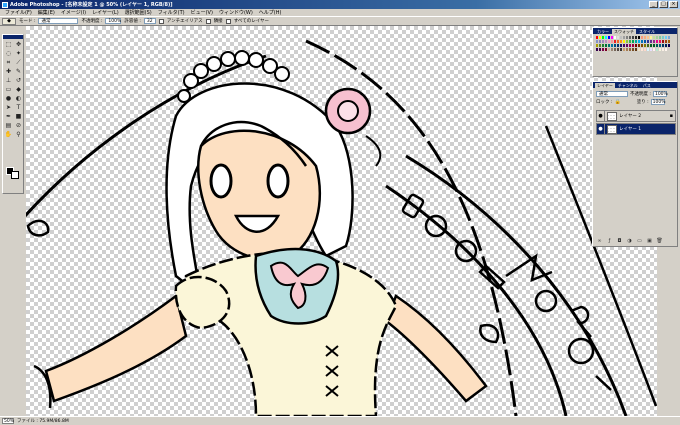 The height and width of the screenshot is (425, 680). Describe the element at coordinates (605, 85) in the screenshot. I see `tab-layers: レイヤー` at that location.